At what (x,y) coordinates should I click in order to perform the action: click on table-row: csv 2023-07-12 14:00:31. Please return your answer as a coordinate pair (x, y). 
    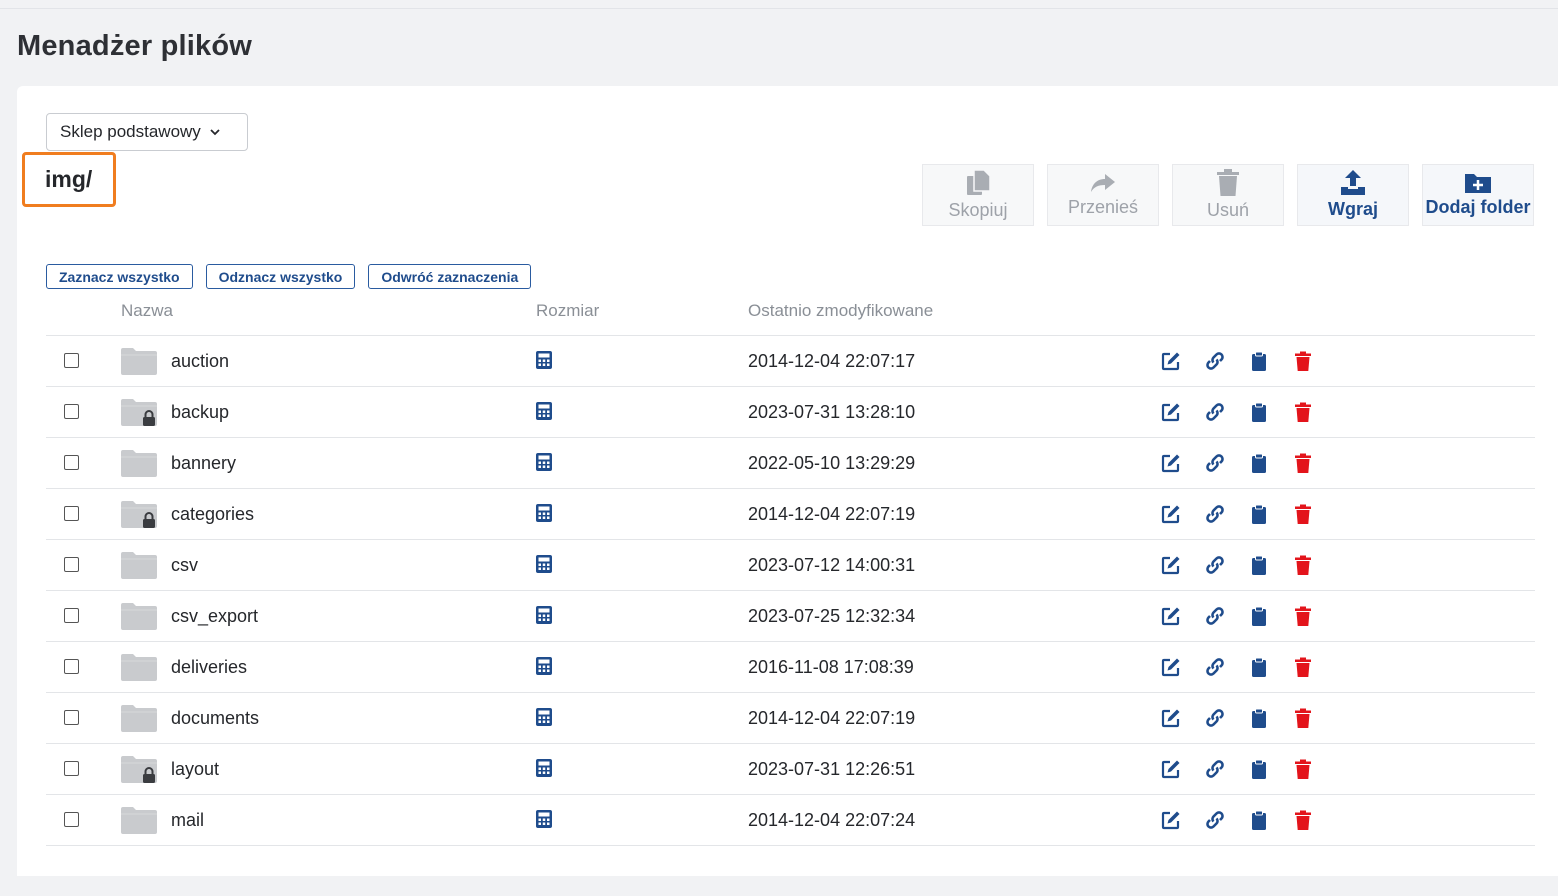
    Looking at the image, I should click on (790, 564).